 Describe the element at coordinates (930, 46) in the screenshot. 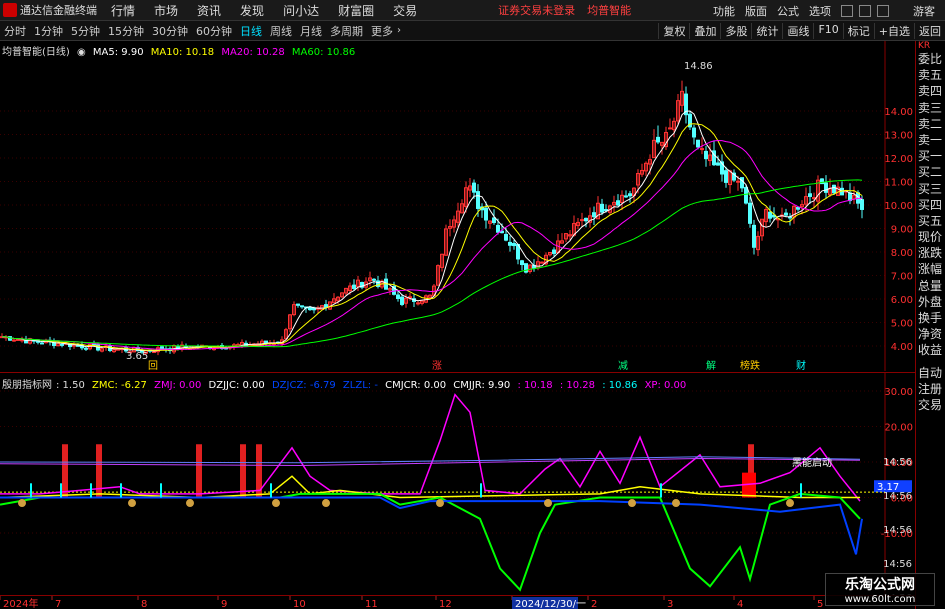

I see `side-header: KR` at that location.